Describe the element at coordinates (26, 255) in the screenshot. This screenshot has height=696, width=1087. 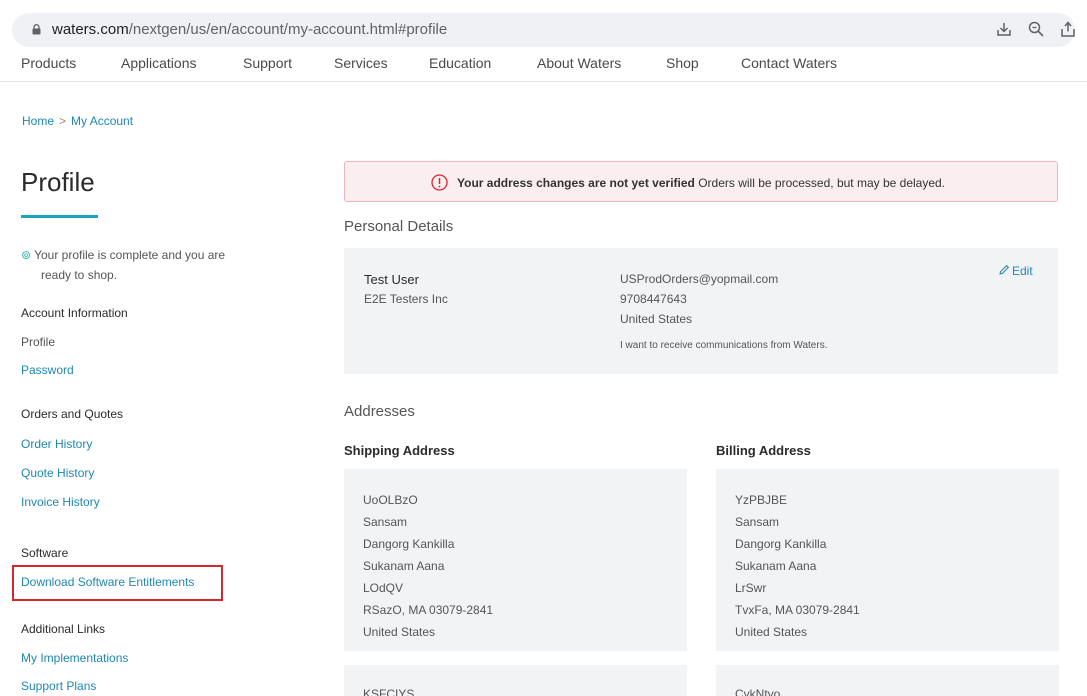
I see `check-circle-icon: ⊚` at that location.